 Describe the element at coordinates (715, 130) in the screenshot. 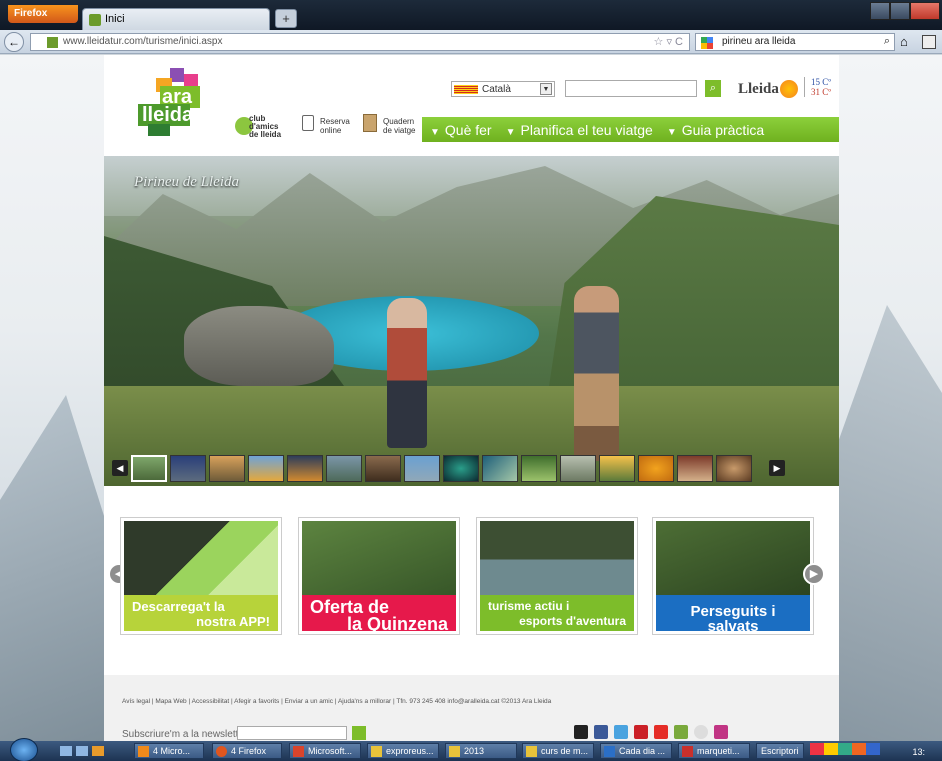

I see `menu-guia-practica: ▼ Guia pràctica` at that location.